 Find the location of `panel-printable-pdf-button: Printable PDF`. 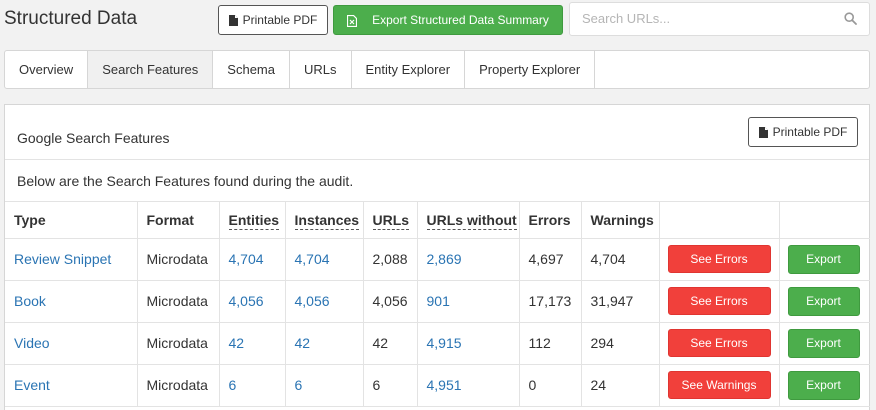

panel-printable-pdf-button: Printable PDF is located at coordinates (803, 132).